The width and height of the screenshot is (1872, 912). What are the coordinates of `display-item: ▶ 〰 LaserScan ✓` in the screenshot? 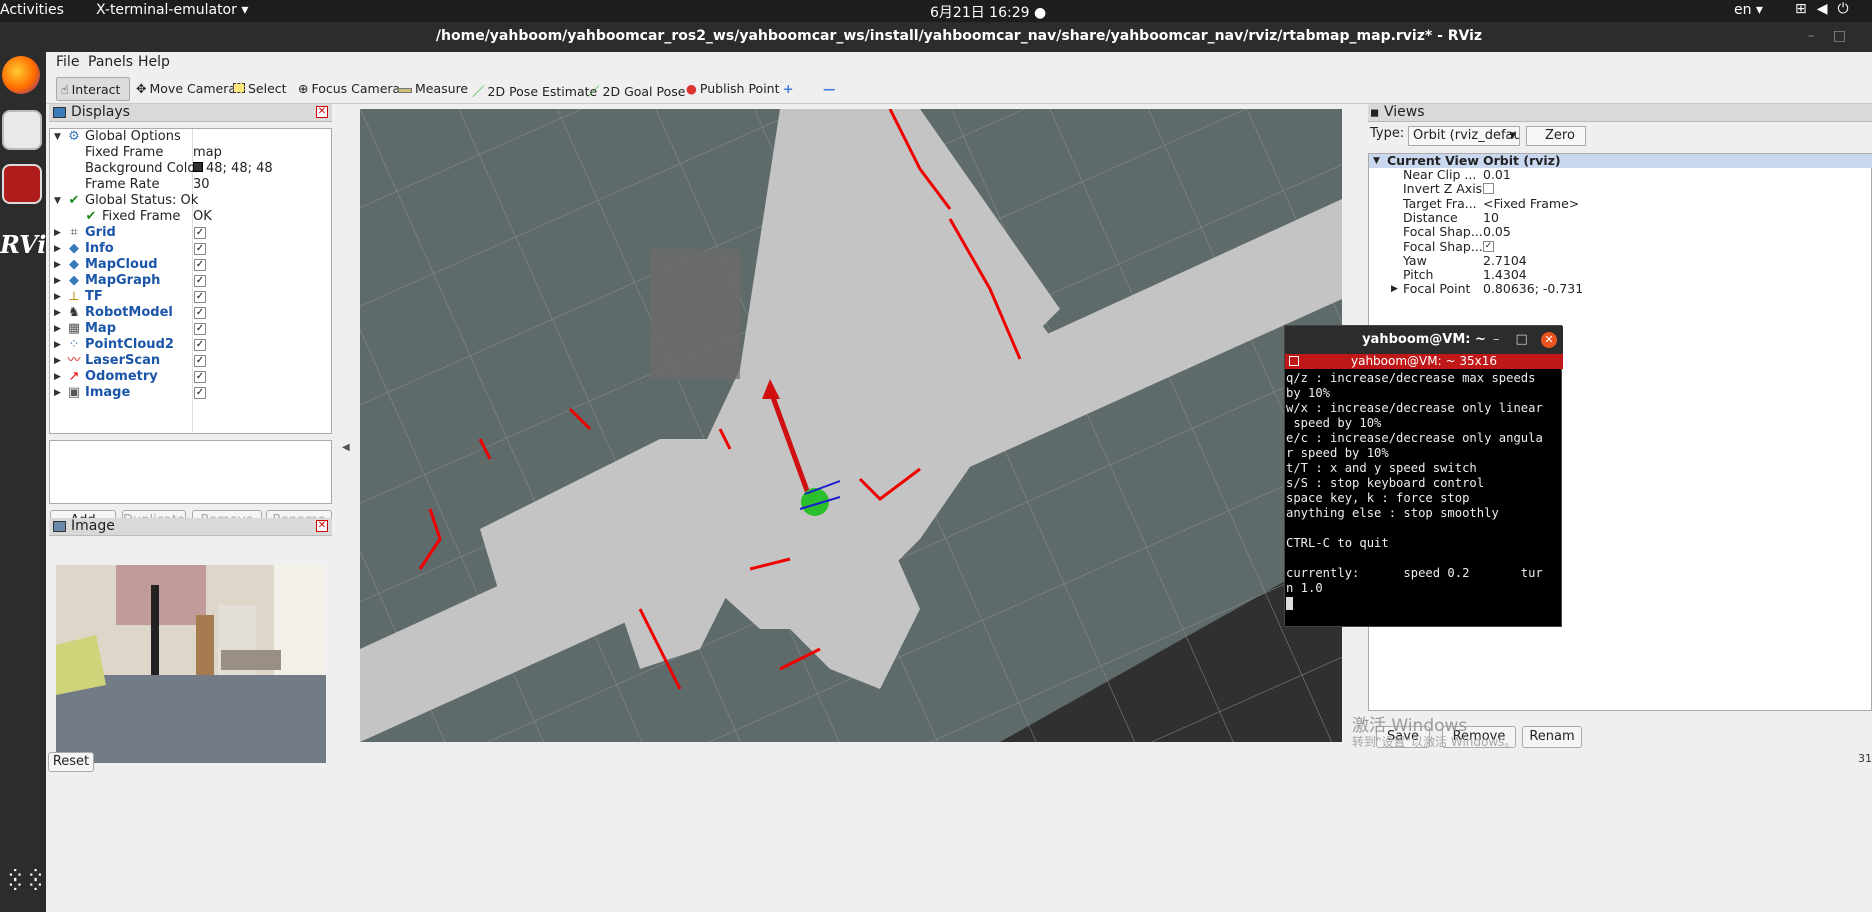 It's located at (191, 361).